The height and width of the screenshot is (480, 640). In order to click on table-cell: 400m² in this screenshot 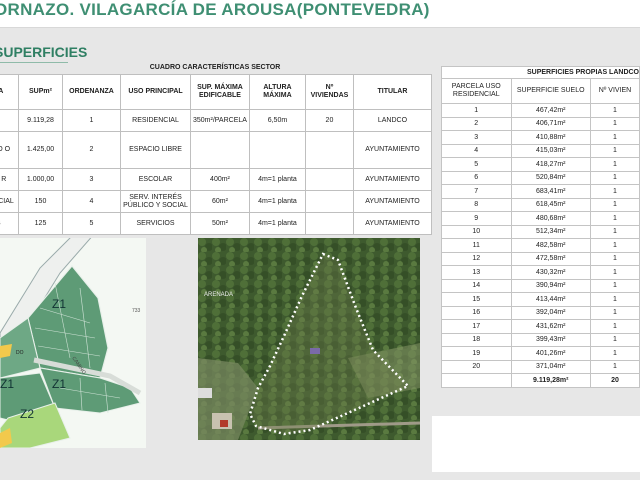, I will do `click(220, 179)`.